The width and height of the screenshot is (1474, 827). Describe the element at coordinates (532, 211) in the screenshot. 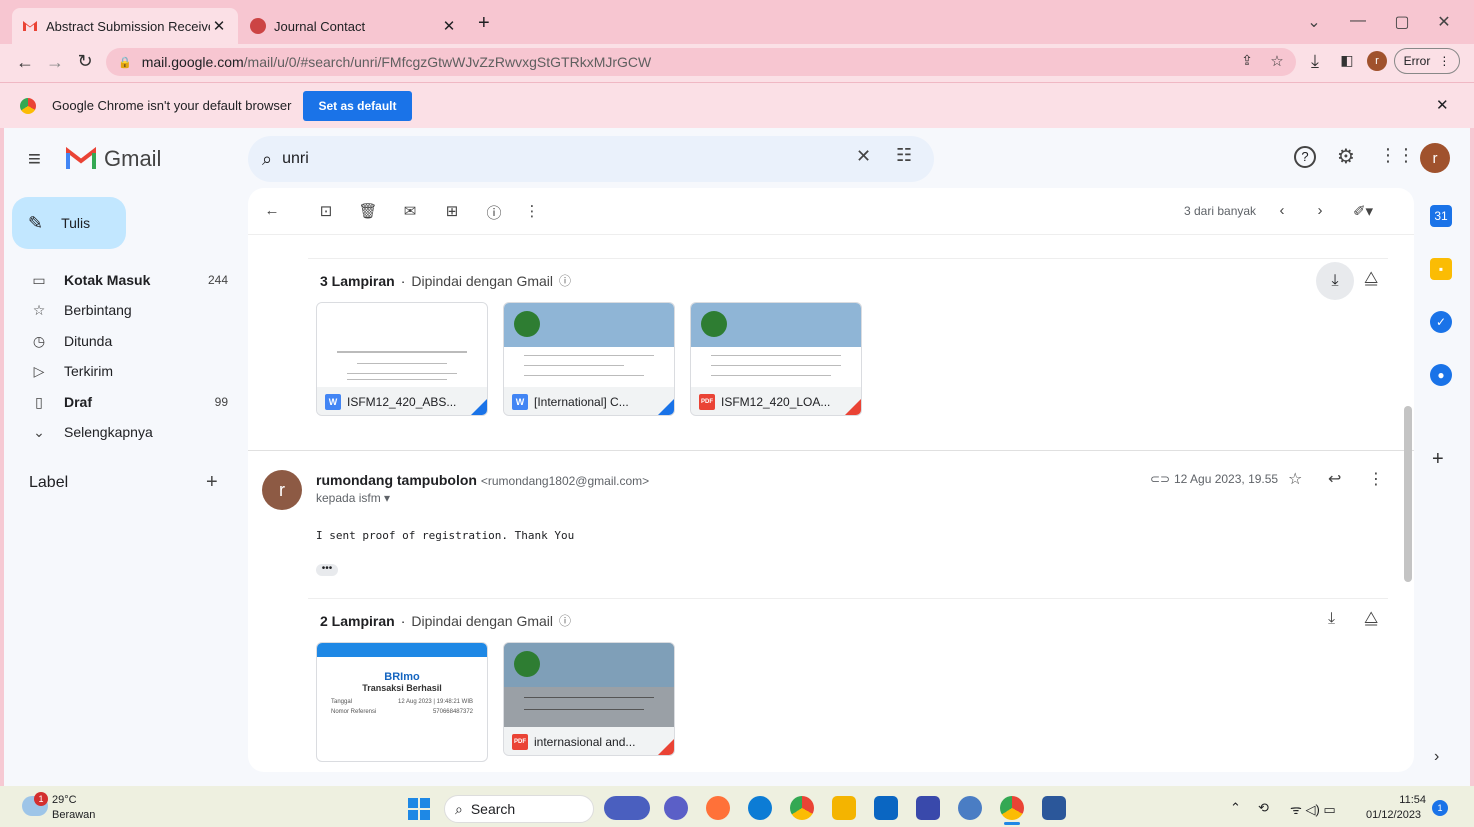

I see `more-actions-icon: ⋮` at that location.